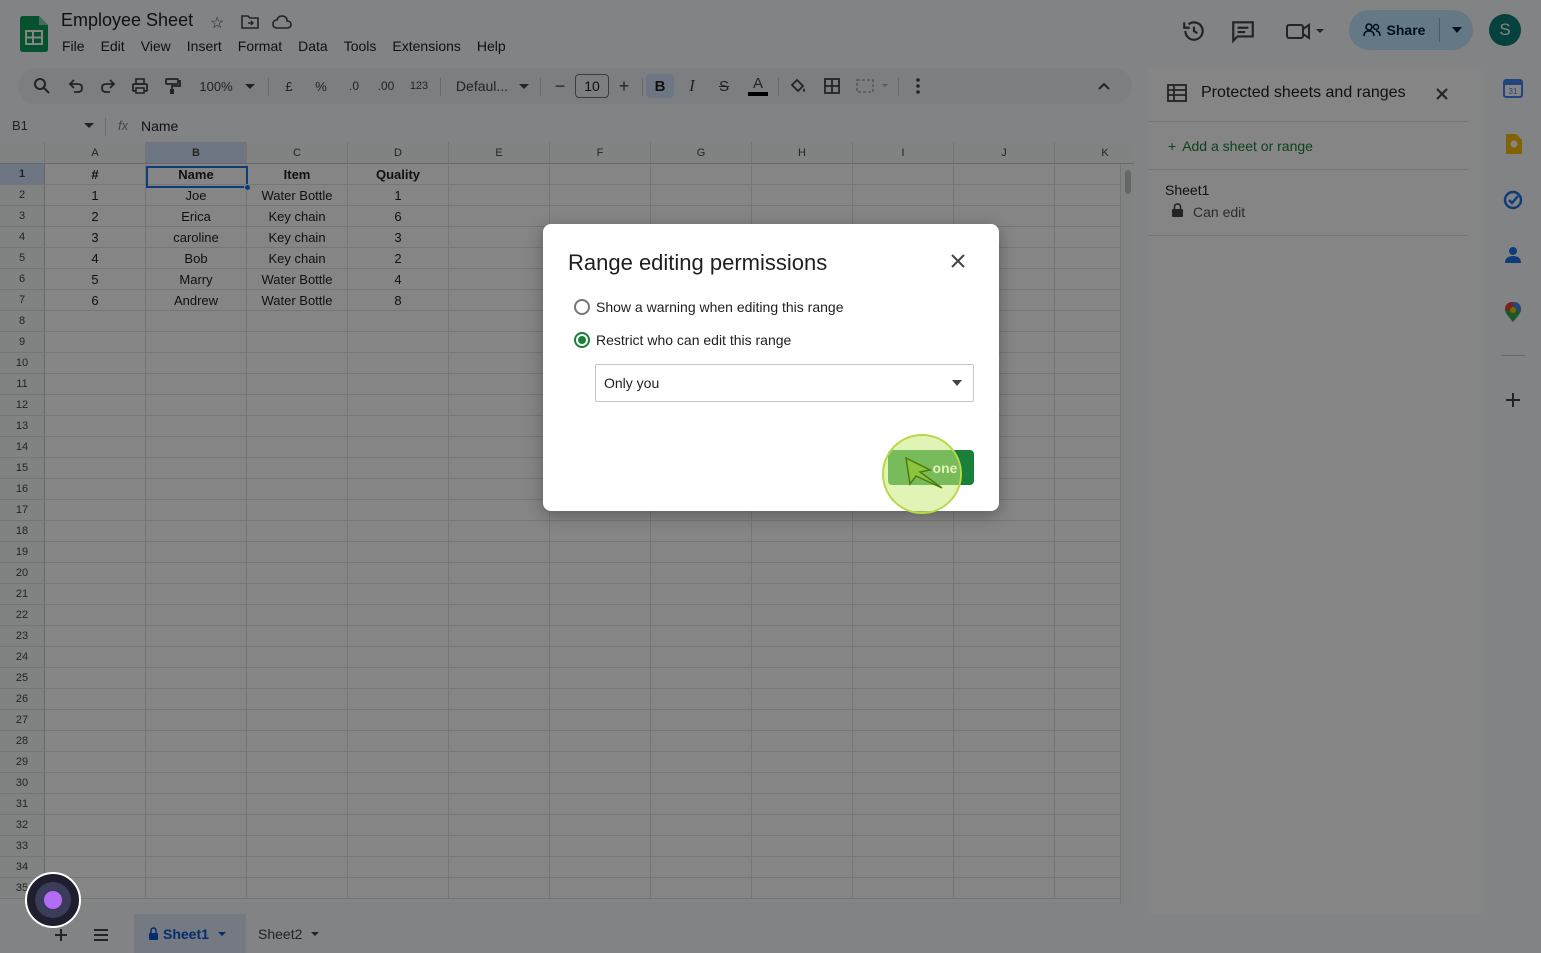 The width and height of the screenshot is (1541, 953). I want to click on restrict-option-radio, so click(582, 340).